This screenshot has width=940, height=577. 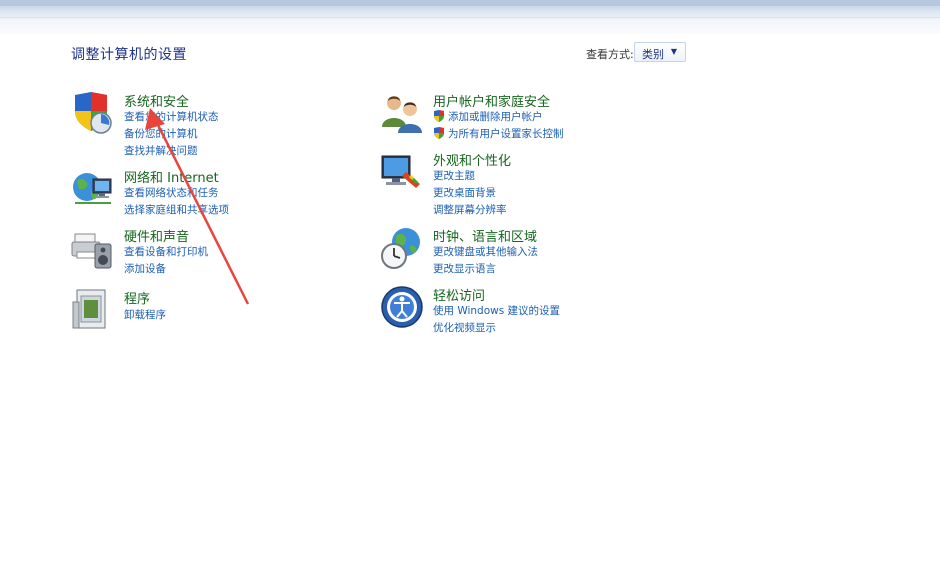 What do you see at coordinates (166, 251) in the screenshot?
I see `link-devices-printers: 查看设备和打印机` at bounding box center [166, 251].